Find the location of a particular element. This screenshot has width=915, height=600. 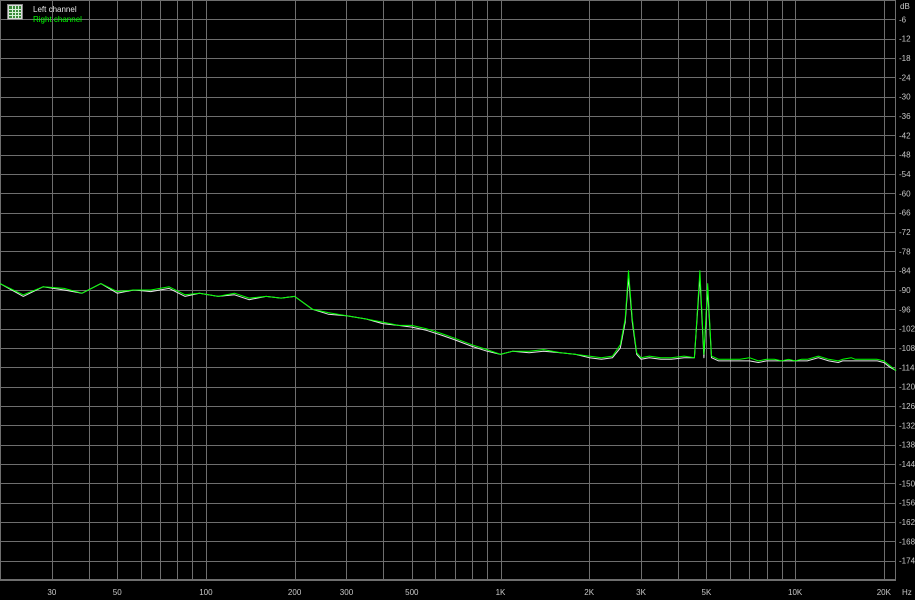

y-tick-label: -72 is located at coordinates (905, 232).